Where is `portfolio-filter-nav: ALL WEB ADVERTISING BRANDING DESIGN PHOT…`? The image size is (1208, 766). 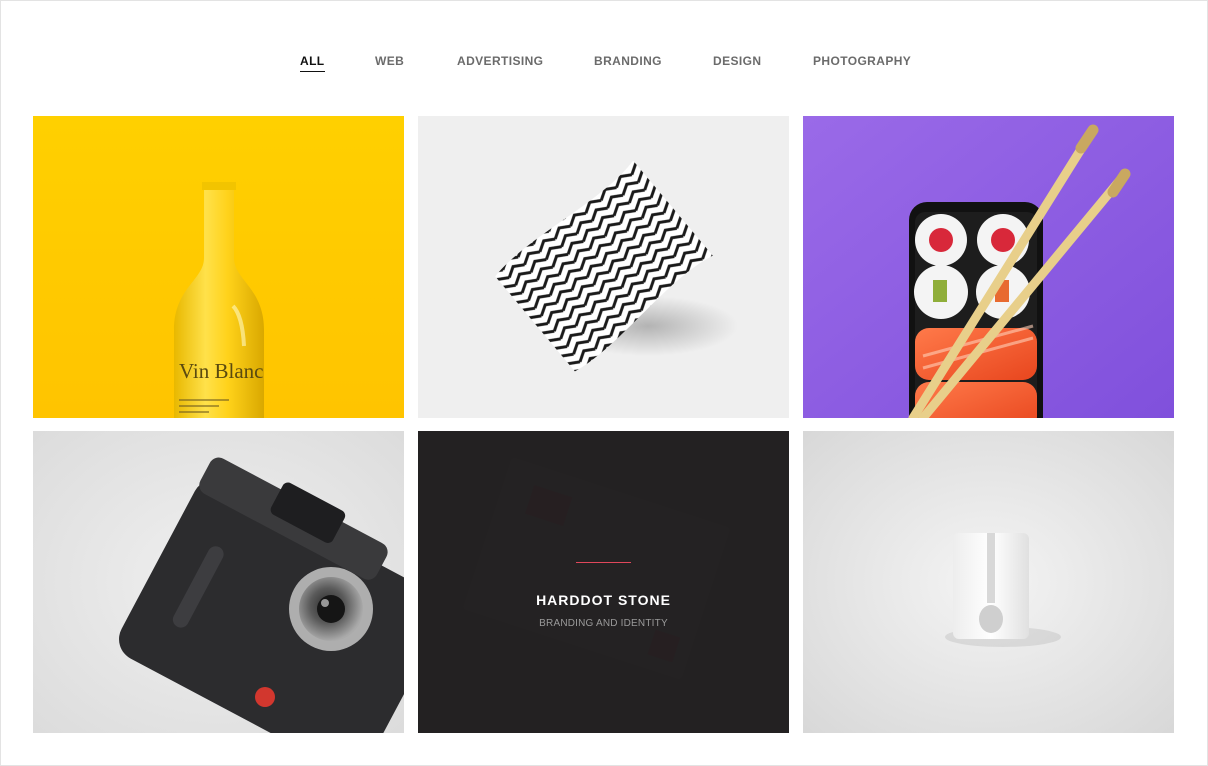 portfolio-filter-nav: ALL WEB ADVERTISING BRANDING DESIGN PHOT… is located at coordinates (604, 65).